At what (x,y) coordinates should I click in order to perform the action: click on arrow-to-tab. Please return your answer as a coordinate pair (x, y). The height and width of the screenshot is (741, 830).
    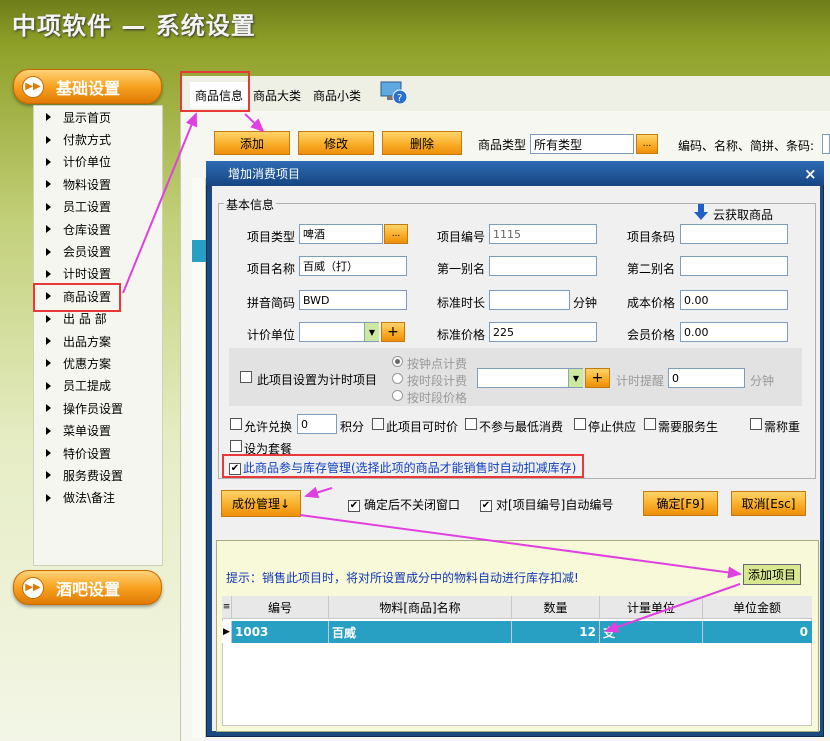
    Looking at the image, I should click on (160, 203).